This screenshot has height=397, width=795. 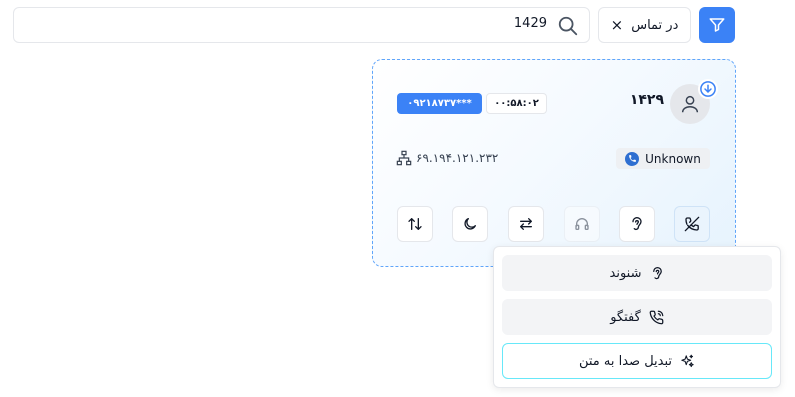 I want to click on user-icon, so click(x=690, y=104).